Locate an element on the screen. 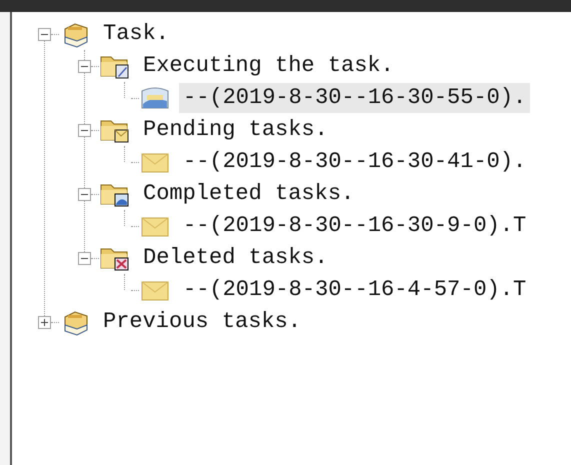 This screenshot has width=571, height=465. plus-icon is located at coordinates (44, 322).